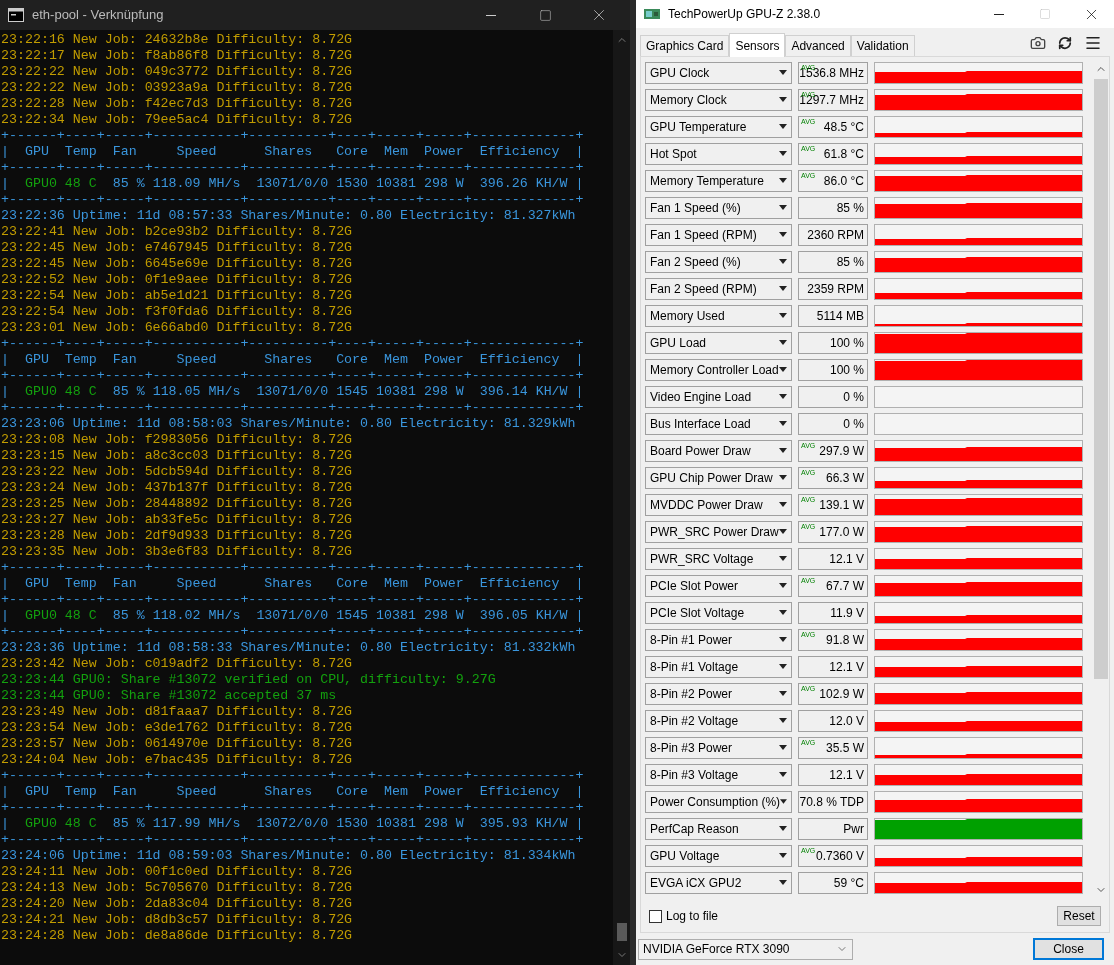 The image size is (1114, 965). What do you see at coordinates (177, 904) in the screenshot?
I see `job-line: 23:24:20 New Job: 2da83c04 Difficulty: 8.72G` at bounding box center [177, 904].